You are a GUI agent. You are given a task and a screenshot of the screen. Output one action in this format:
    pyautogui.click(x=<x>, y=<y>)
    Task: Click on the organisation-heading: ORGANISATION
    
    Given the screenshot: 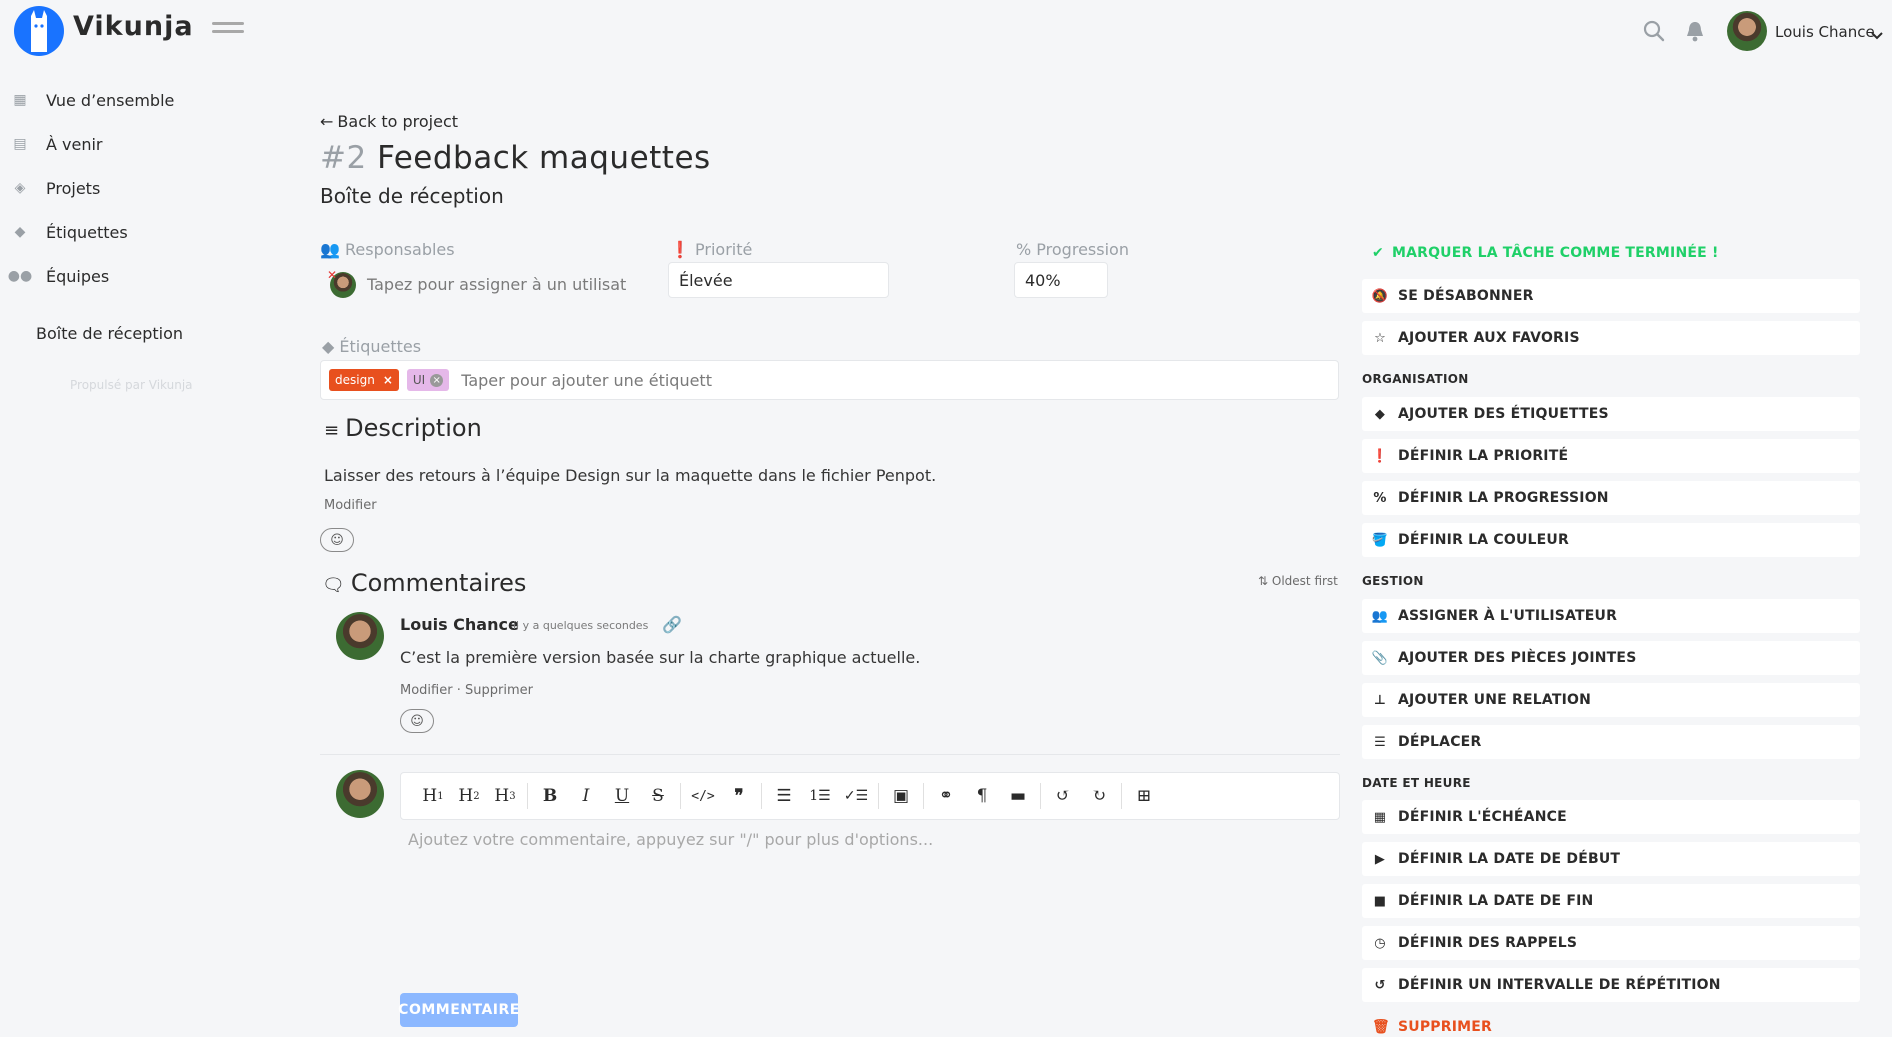 What is the action you would take?
    pyautogui.click(x=1415, y=379)
    